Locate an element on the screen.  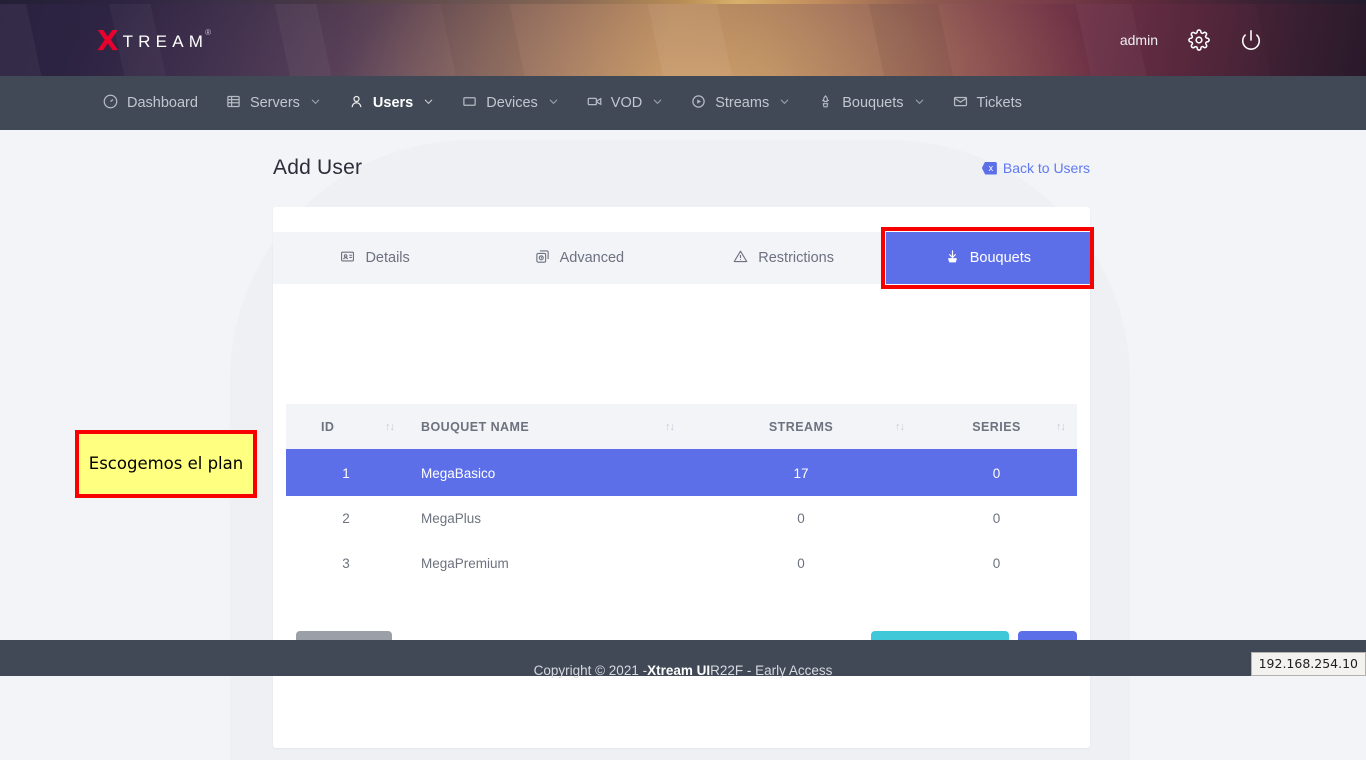
nav-item-servers: Servers is located at coordinates (273, 103).